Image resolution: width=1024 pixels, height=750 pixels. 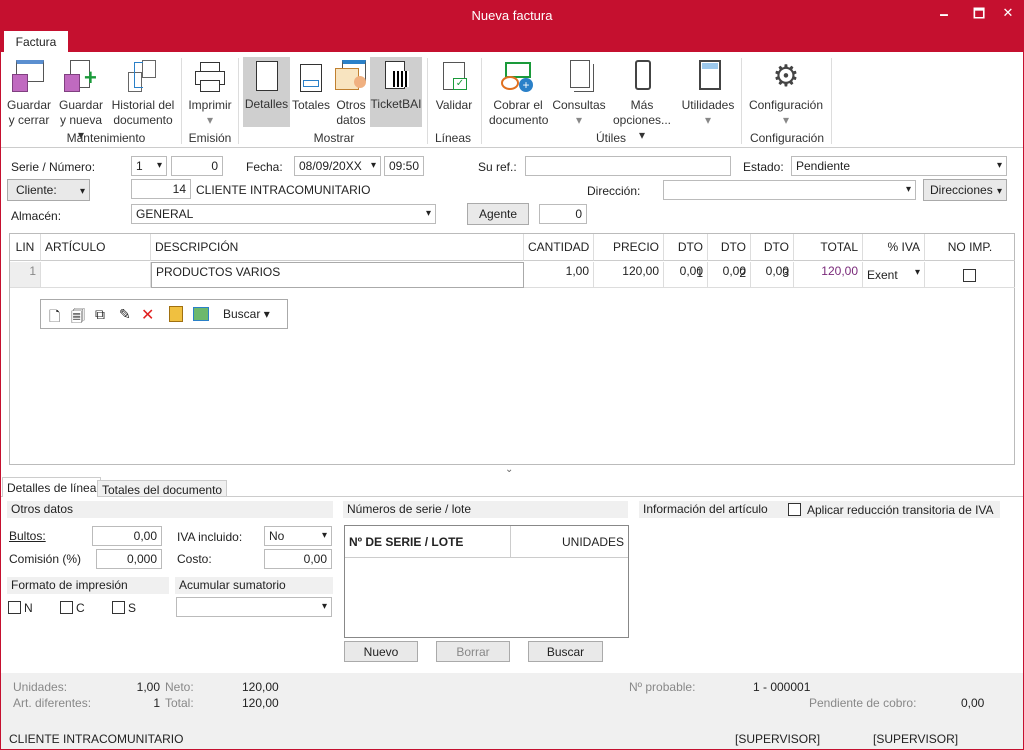 I want to click on splitter-chevron-icon: ⌄, so click(x=509, y=469).